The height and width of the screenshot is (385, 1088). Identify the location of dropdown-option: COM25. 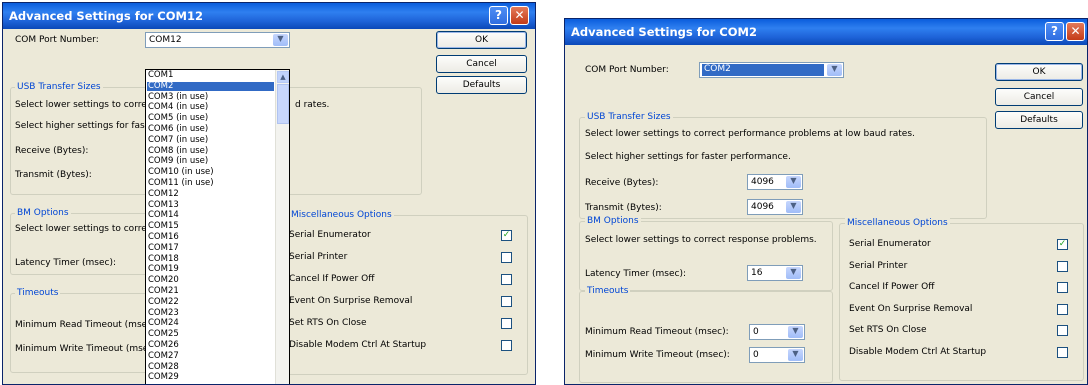
(163, 334).